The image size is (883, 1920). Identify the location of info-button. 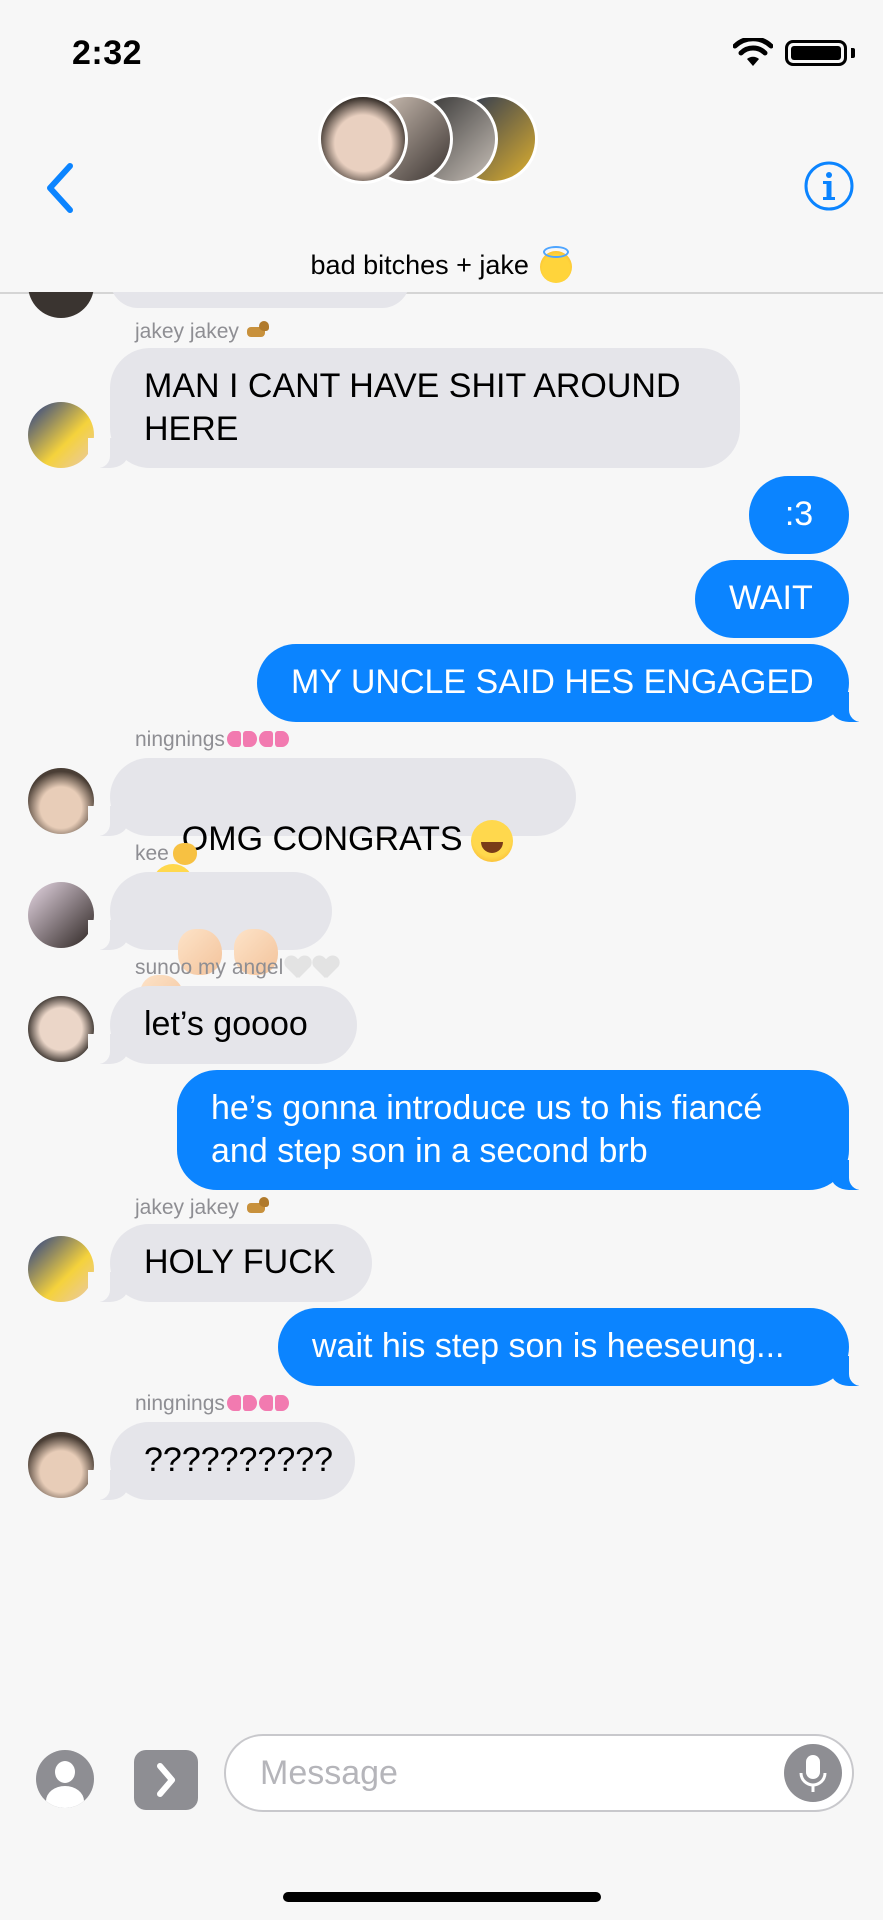
(829, 186).